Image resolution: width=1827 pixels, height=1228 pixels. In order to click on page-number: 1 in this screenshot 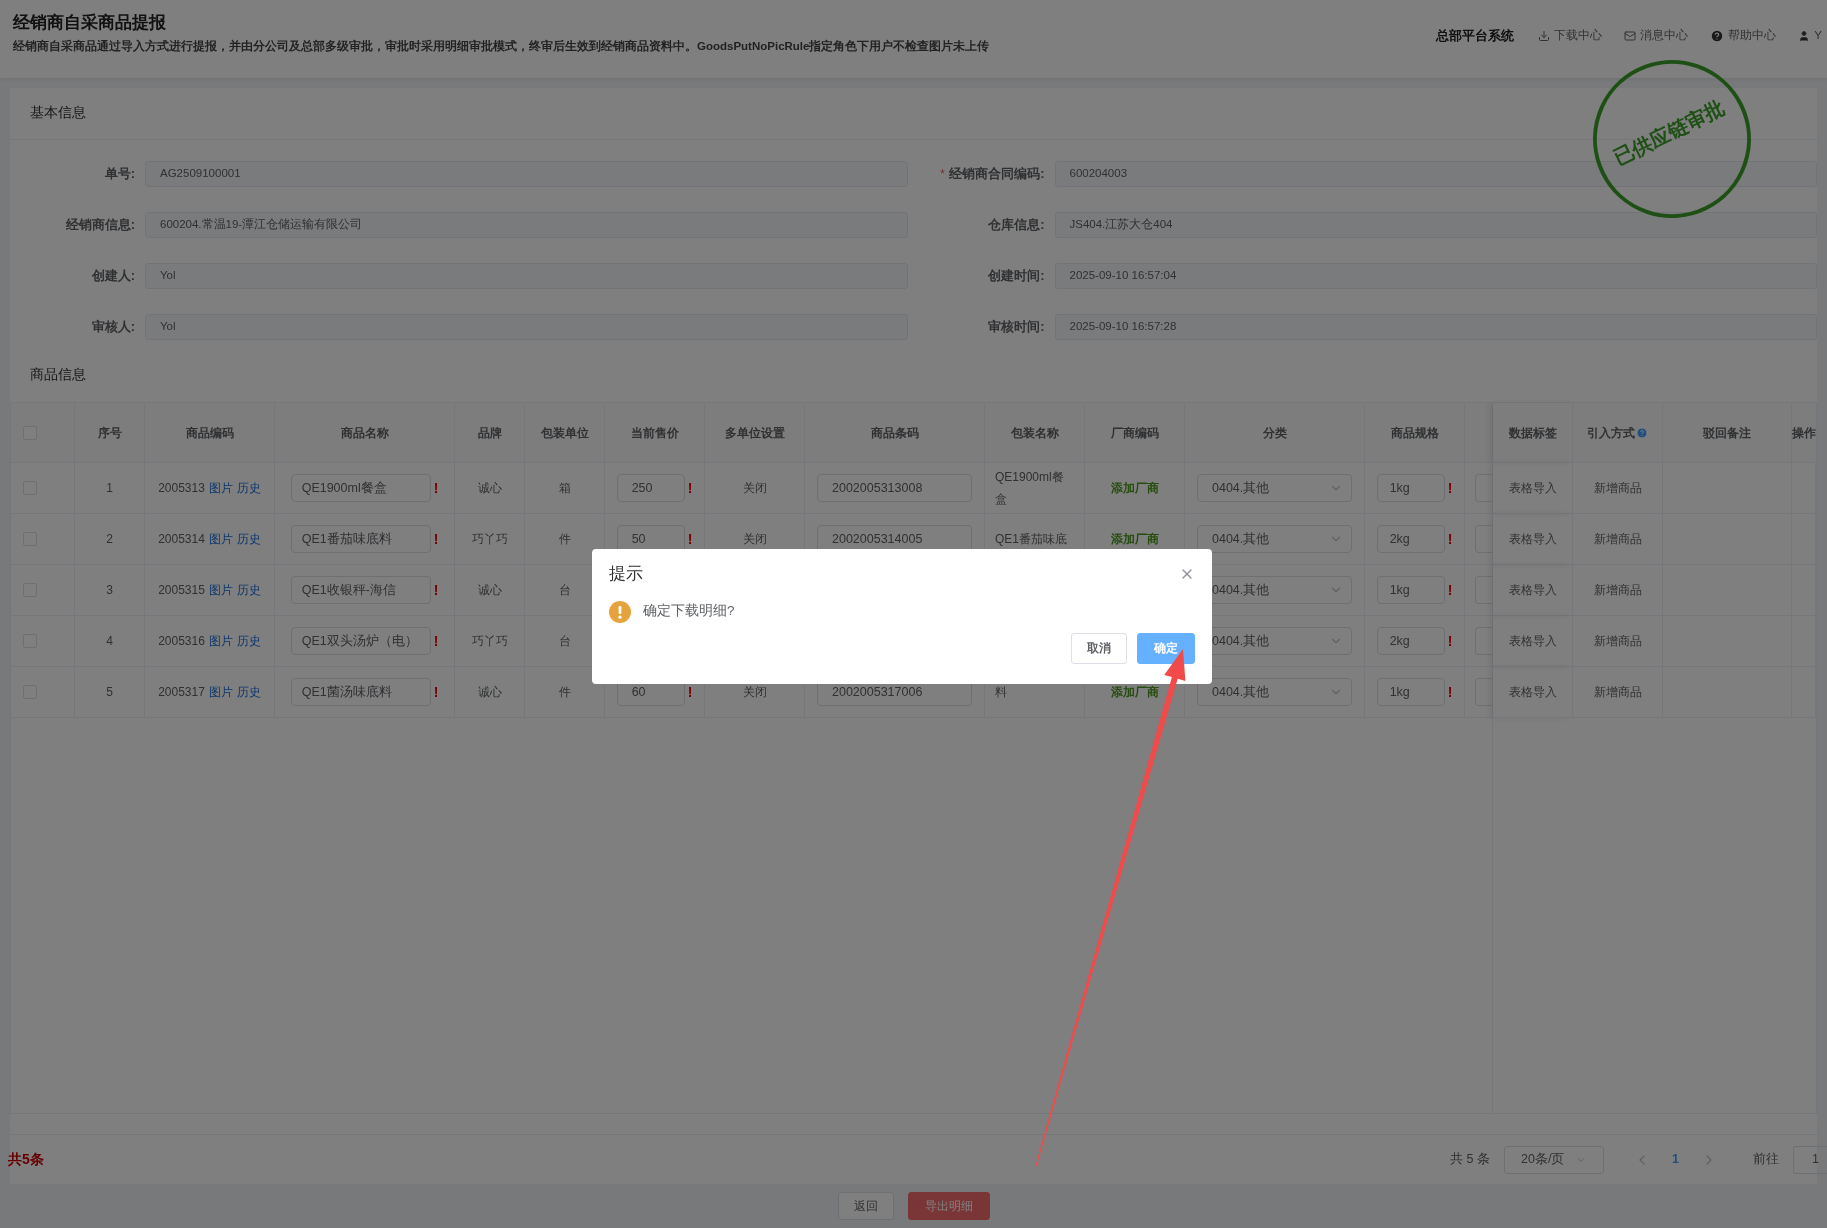, I will do `click(1675, 1159)`.